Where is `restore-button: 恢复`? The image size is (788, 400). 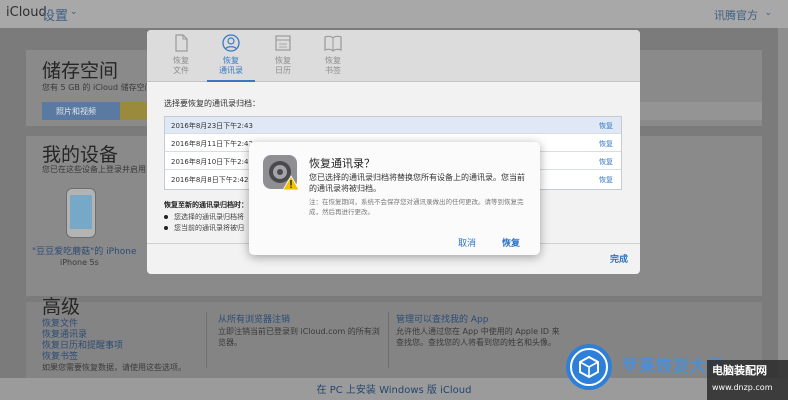
restore-button: 恢复 is located at coordinates (511, 242).